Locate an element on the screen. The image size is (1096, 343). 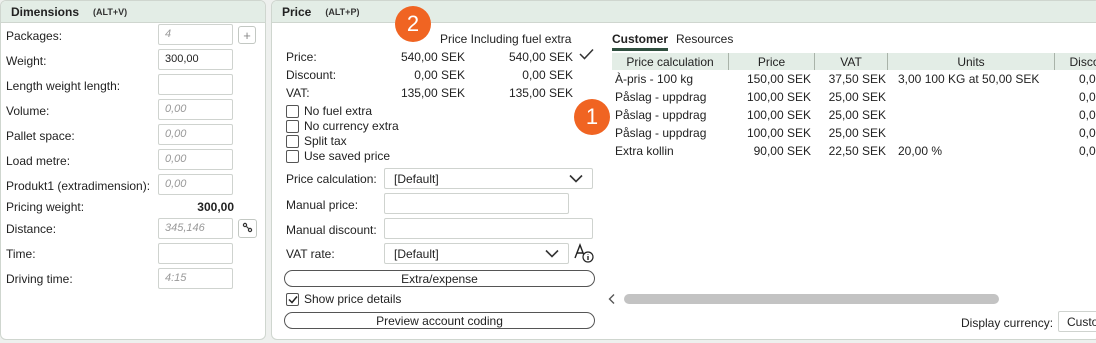
price-value-incl-fuel: 540,00 SEK is located at coordinates (540, 57).